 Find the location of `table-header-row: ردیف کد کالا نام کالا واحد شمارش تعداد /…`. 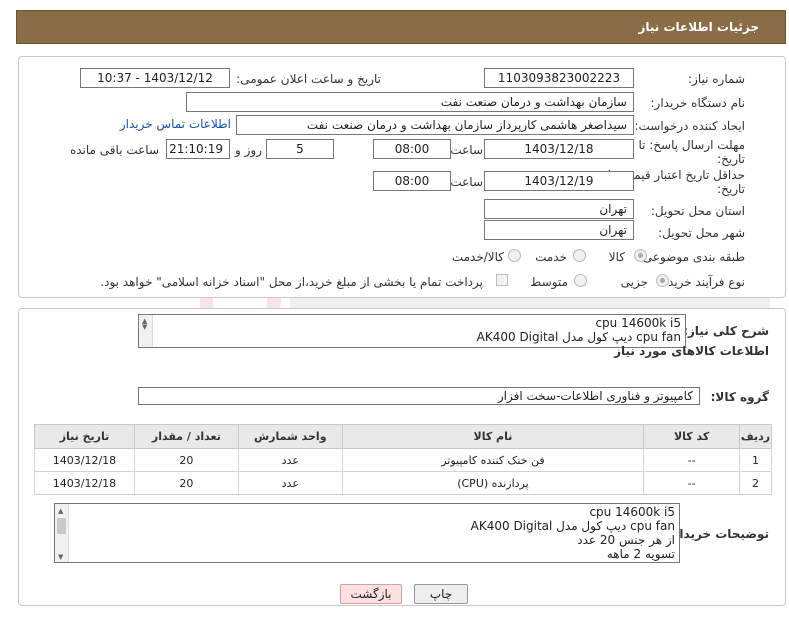

table-header-row: ردیف کد کالا نام کالا واحد شمارش تعداد /… is located at coordinates (403, 436).